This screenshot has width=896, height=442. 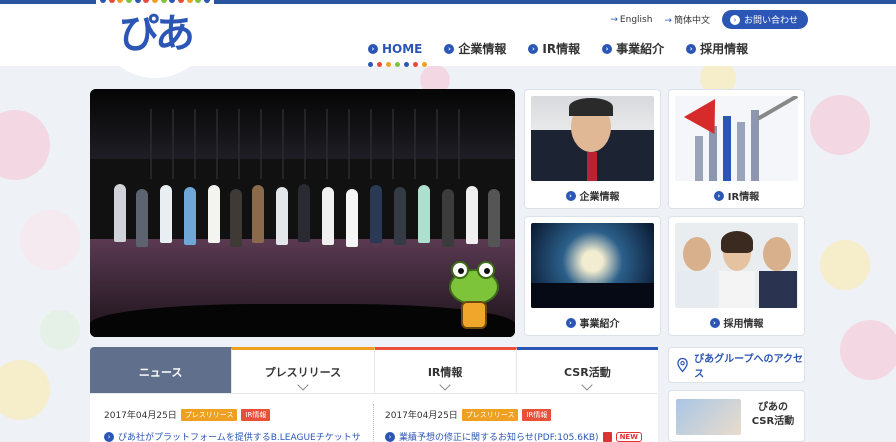 I want to click on tile-business: › 事業紹介, so click(x=592, y=276).